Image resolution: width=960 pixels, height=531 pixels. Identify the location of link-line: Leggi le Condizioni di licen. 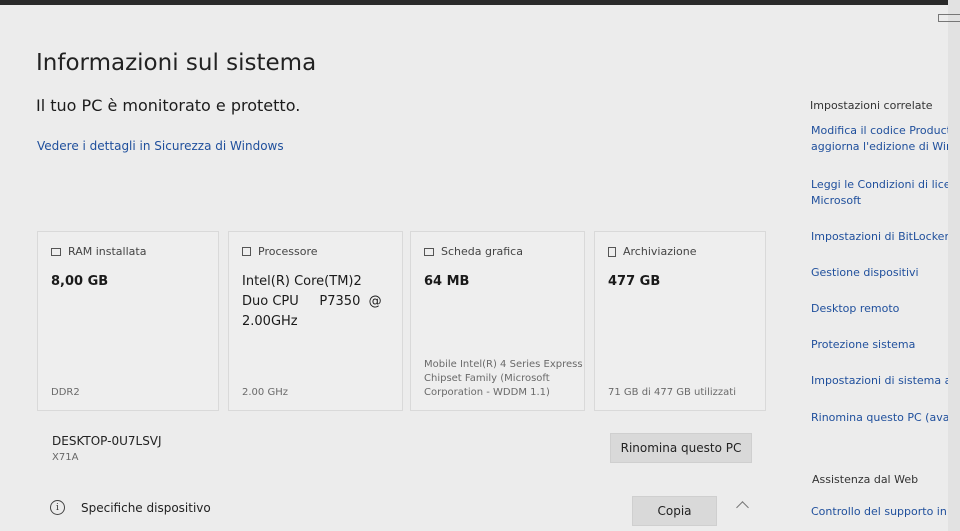
(879, 184).